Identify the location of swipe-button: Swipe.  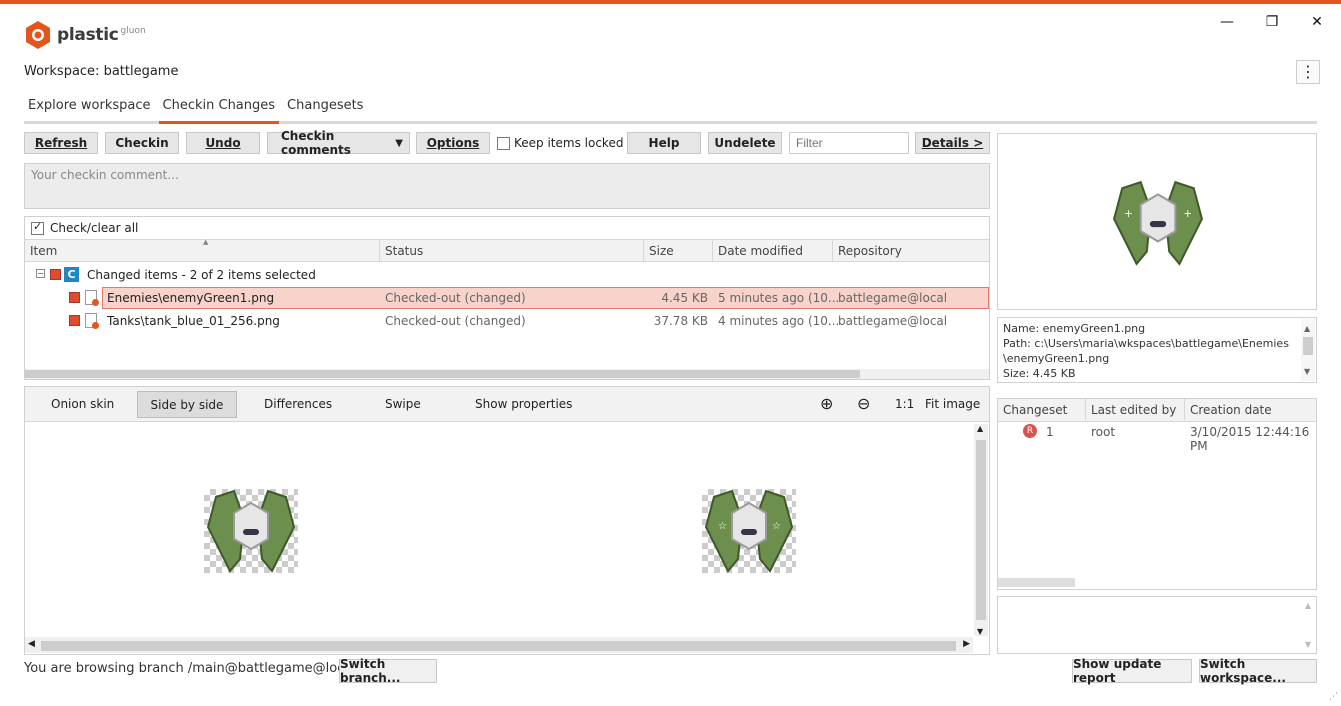
(403, 404).